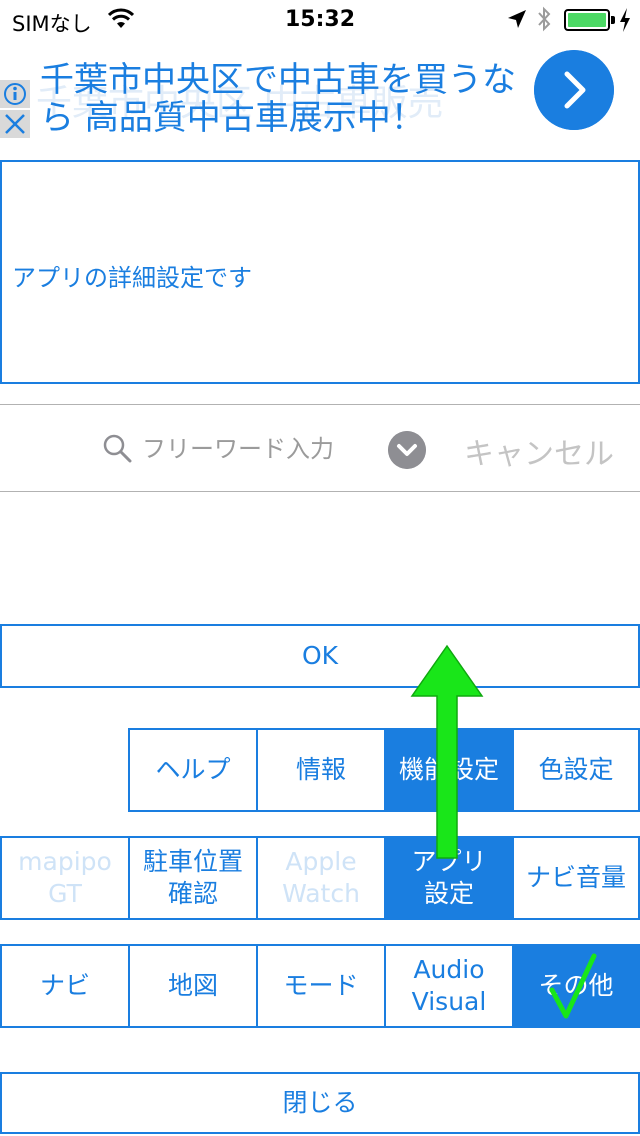 The width and height of the screenshot is (640, 1136). I want to click on navi-volume-button: ナビ音量, so click(576, 878).